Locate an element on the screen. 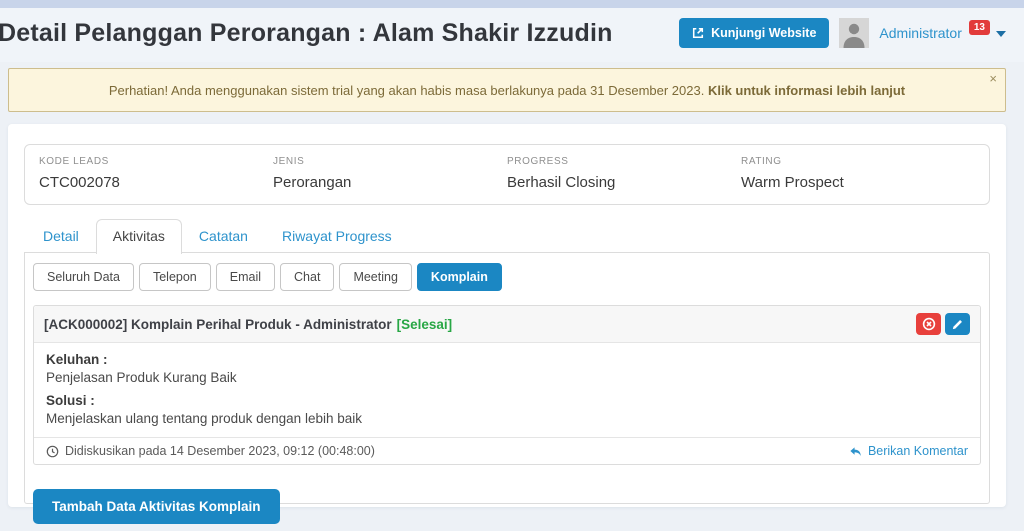 The height and width of the screenshot is (531, 1024). tab-riwayat-progress: Riwayat Progress is located at coordinates (337, 236).